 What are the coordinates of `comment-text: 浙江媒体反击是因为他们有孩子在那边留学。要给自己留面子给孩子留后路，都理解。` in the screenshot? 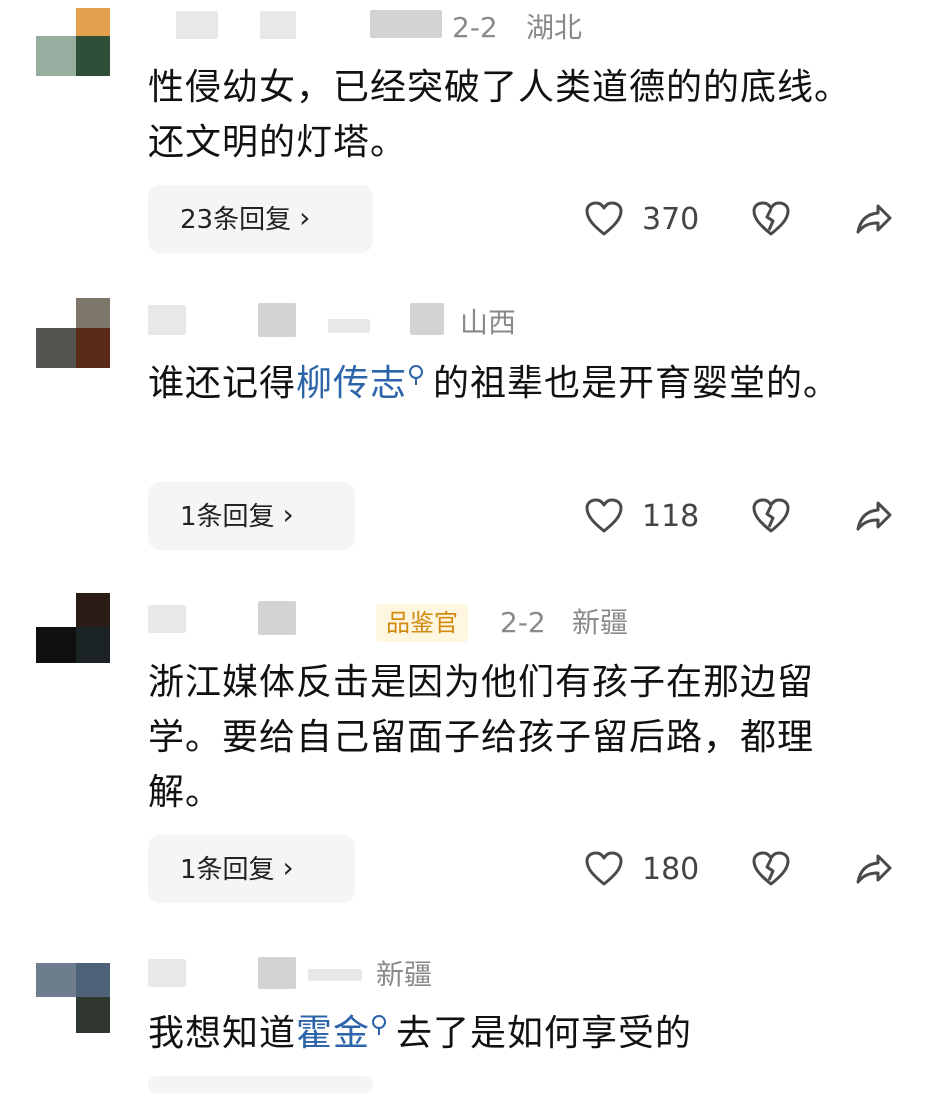 It's located at (481, 737).